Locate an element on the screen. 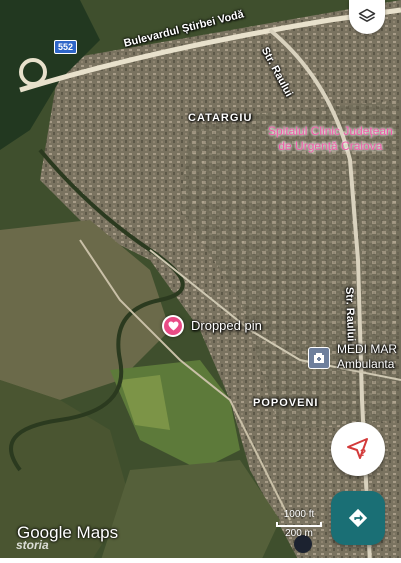 The width and height of the screenshot is (401, 563). medical-poi-label: MEDI MAR Ambulanta is located at coordinates (367, 357).